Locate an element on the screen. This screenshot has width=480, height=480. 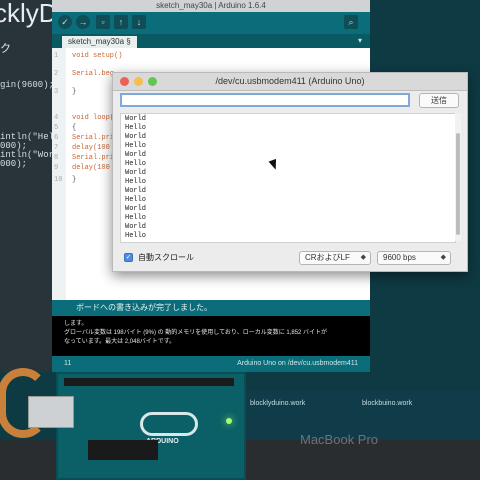
arduino-window-title: sketch_may30a | Arduino 1.6.4 is located at coordinates (211, 6).